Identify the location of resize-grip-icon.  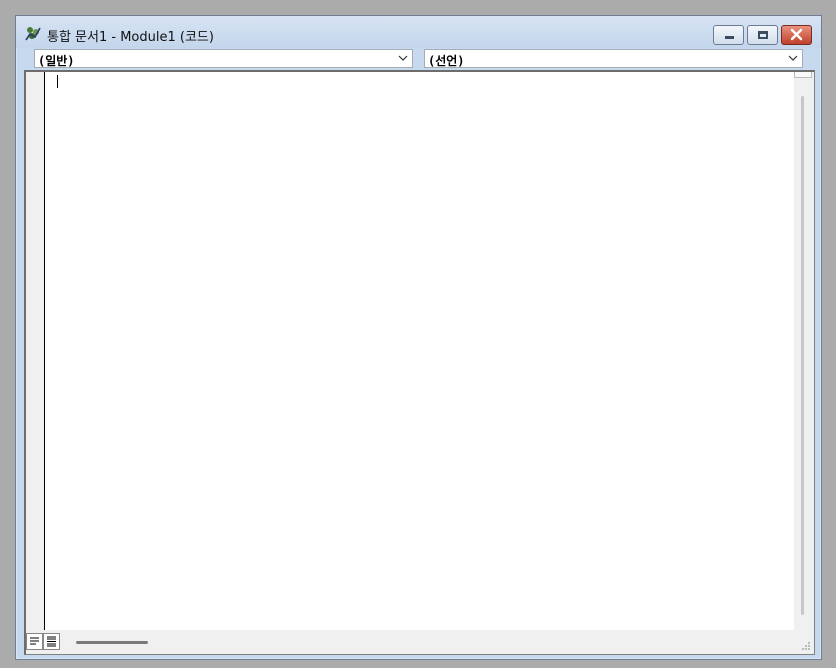
(806, 646).